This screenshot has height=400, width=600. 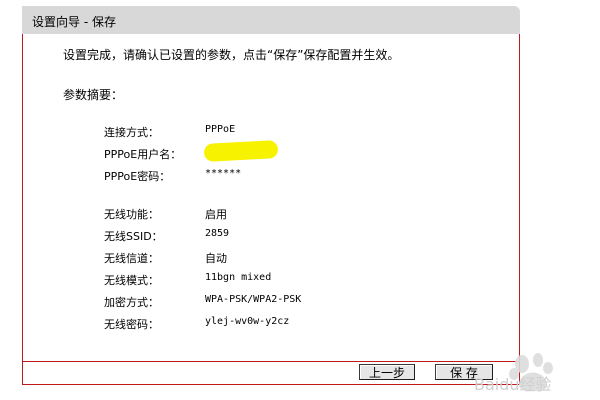 What do you see at coordinates (253, 299) in the screenshot?
I see `summary-value: WPA-PSK/WPA2-PSK` at bounding box center [253, 299].